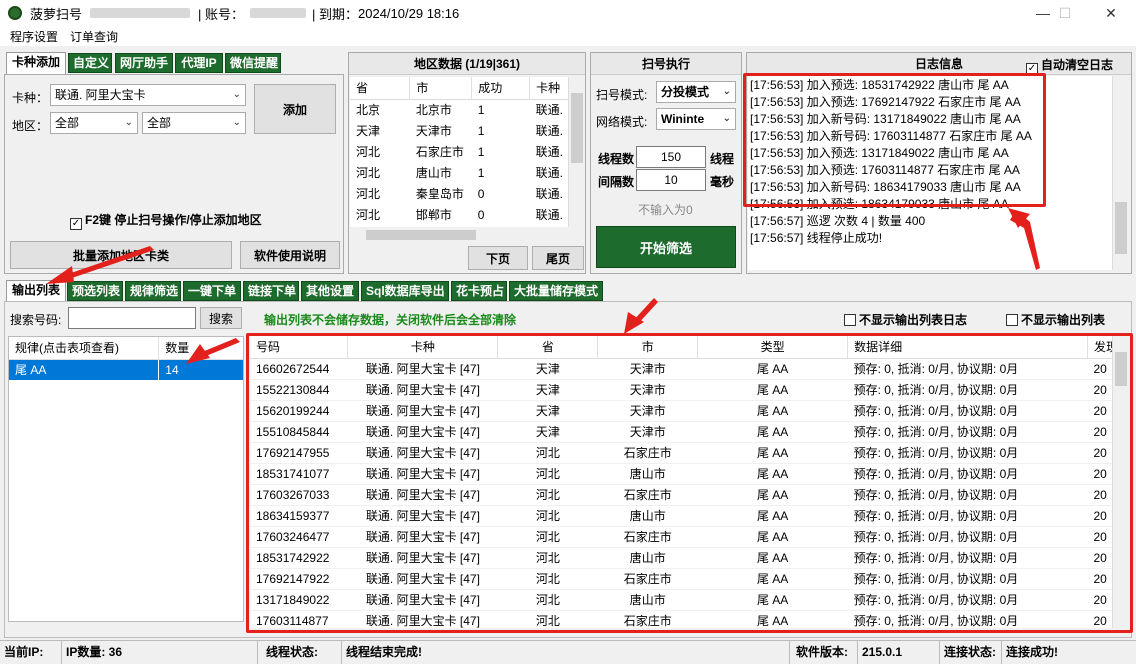 The width and height of the screenshot is (1136, 664). What do you see at coordinates (302, 652) in the screenshot?
I see `thread-status-label: 线程状态:` at bounding box center [302, 652].